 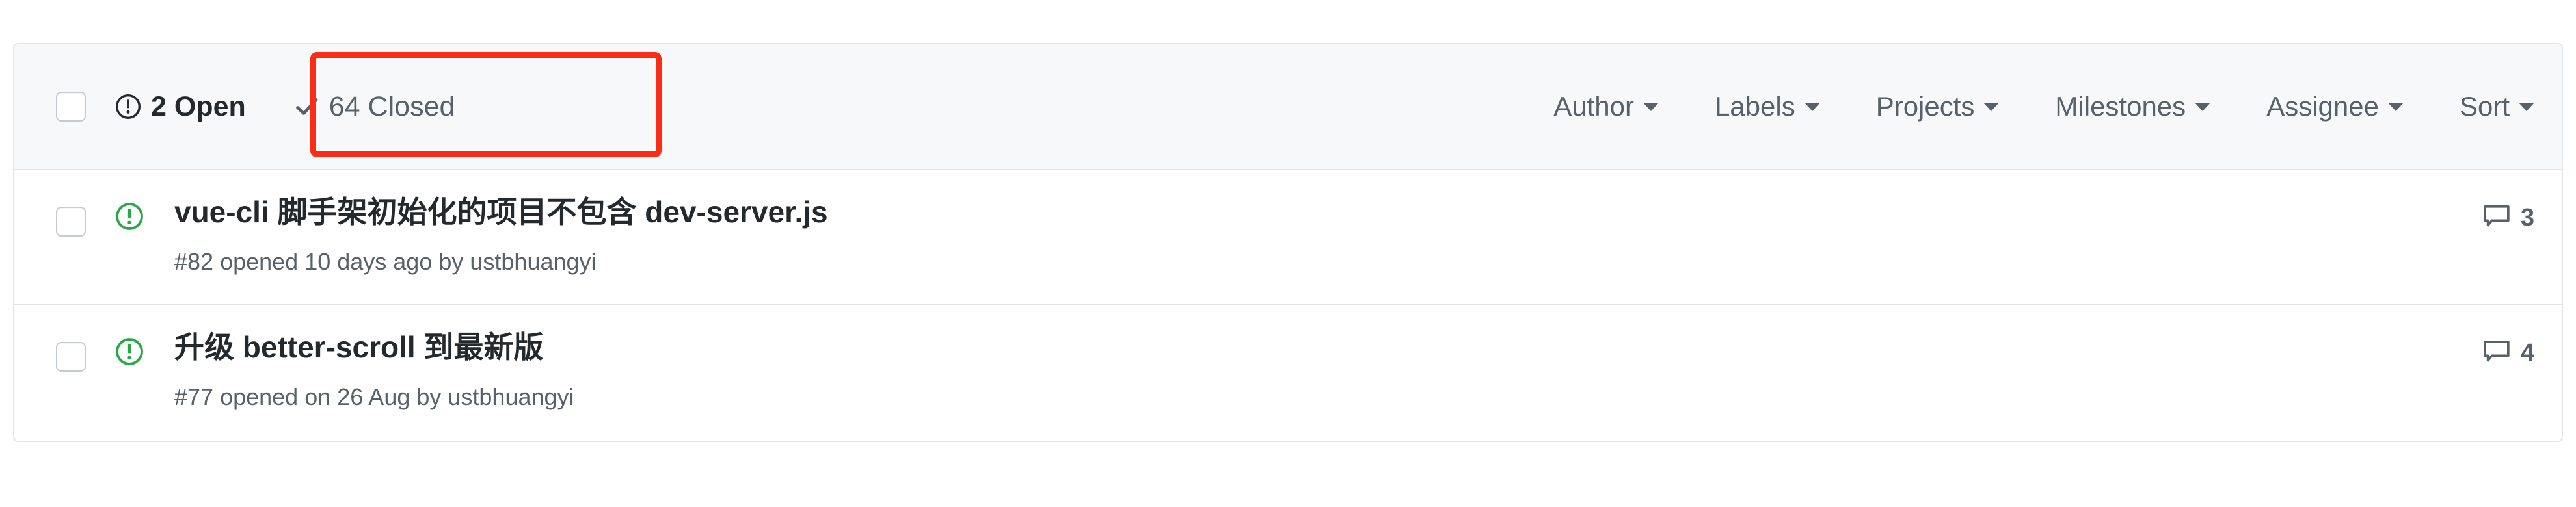 What do you see at coordinates (2322, 107) in the screenshot?
I see `filter-assignee-label: Assignee` at bounding box center [2322, 107].